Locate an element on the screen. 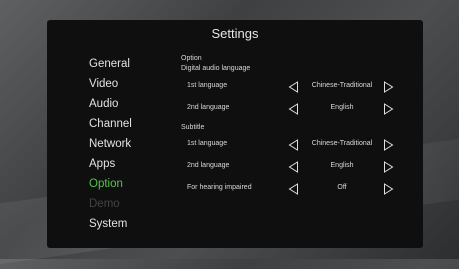 This screenshot has width=459, height=269. audio-2nd-language-row: 2nd language English is located at coordinates (291, 110).